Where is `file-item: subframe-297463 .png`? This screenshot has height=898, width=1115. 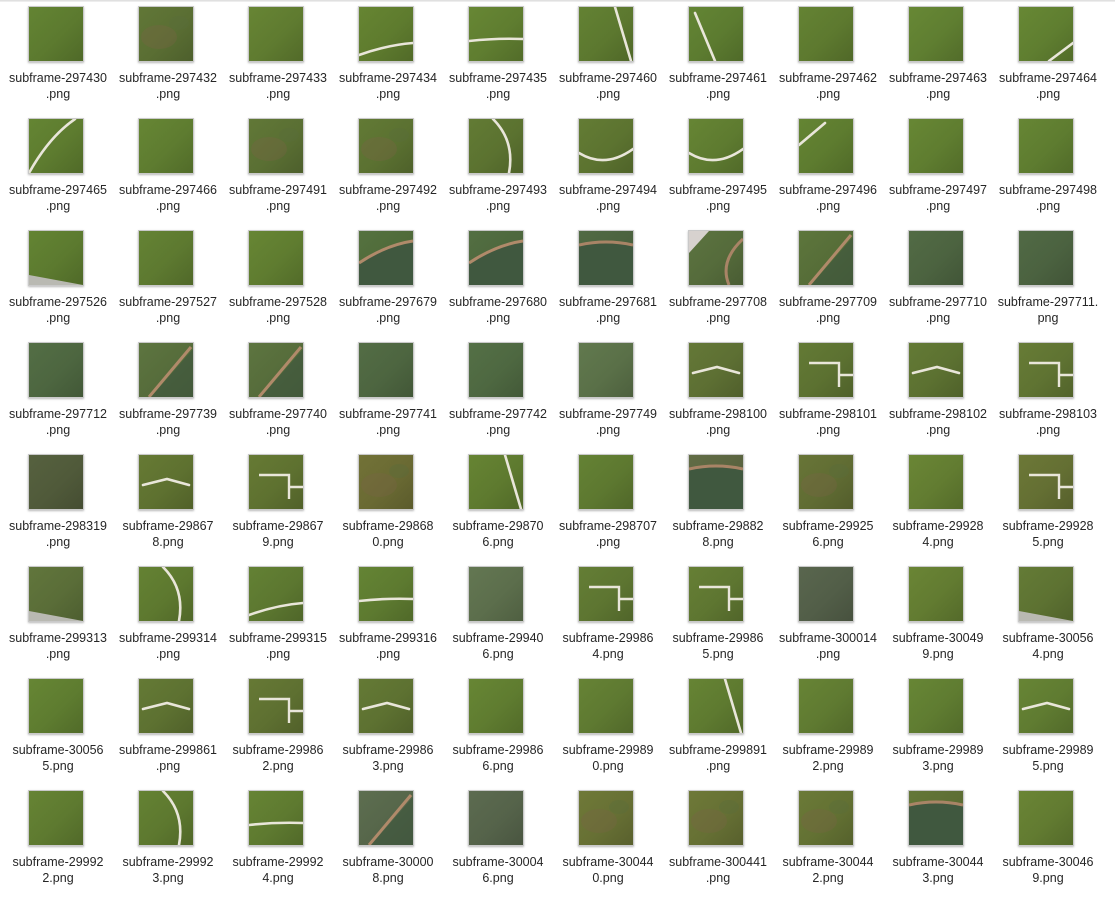 file-item: subframe-297463 .png is located at coordinates (938, 58).